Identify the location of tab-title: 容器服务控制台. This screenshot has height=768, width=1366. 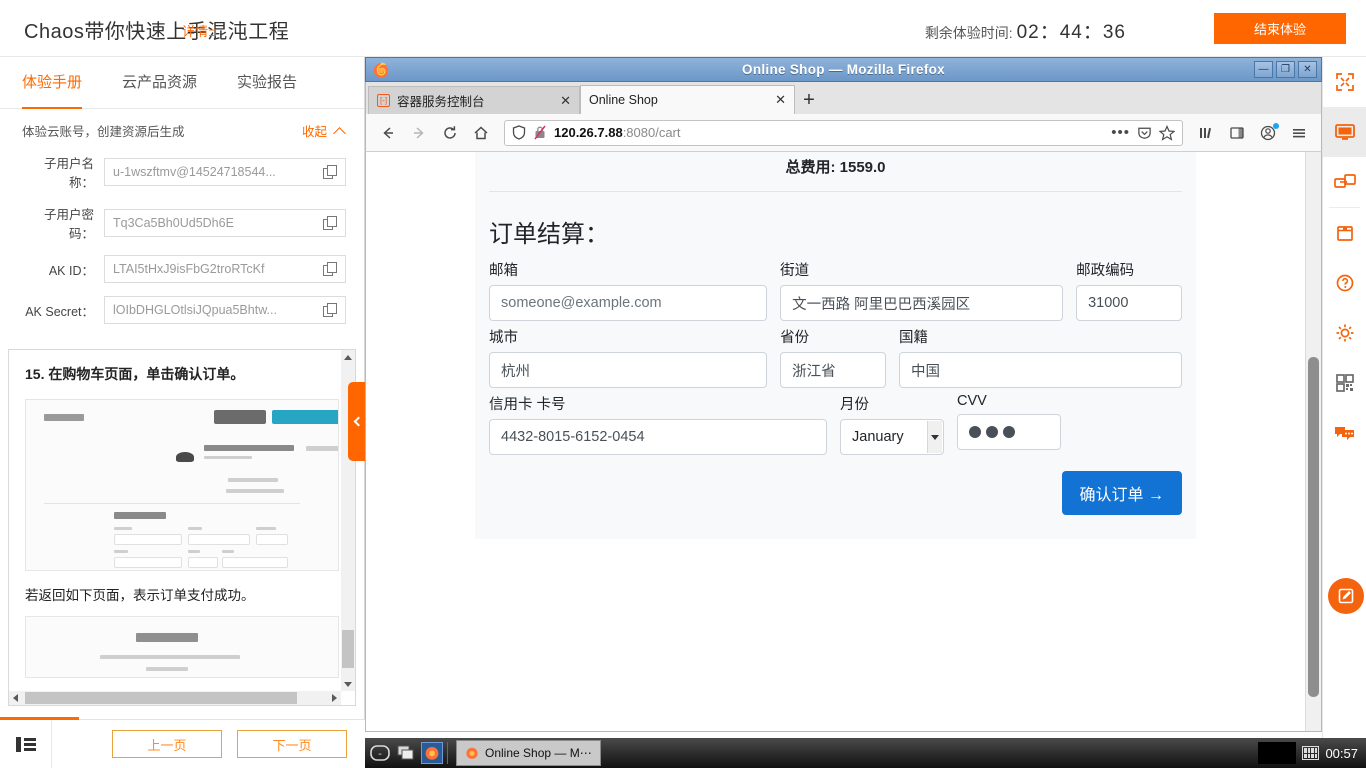
(441, 102).